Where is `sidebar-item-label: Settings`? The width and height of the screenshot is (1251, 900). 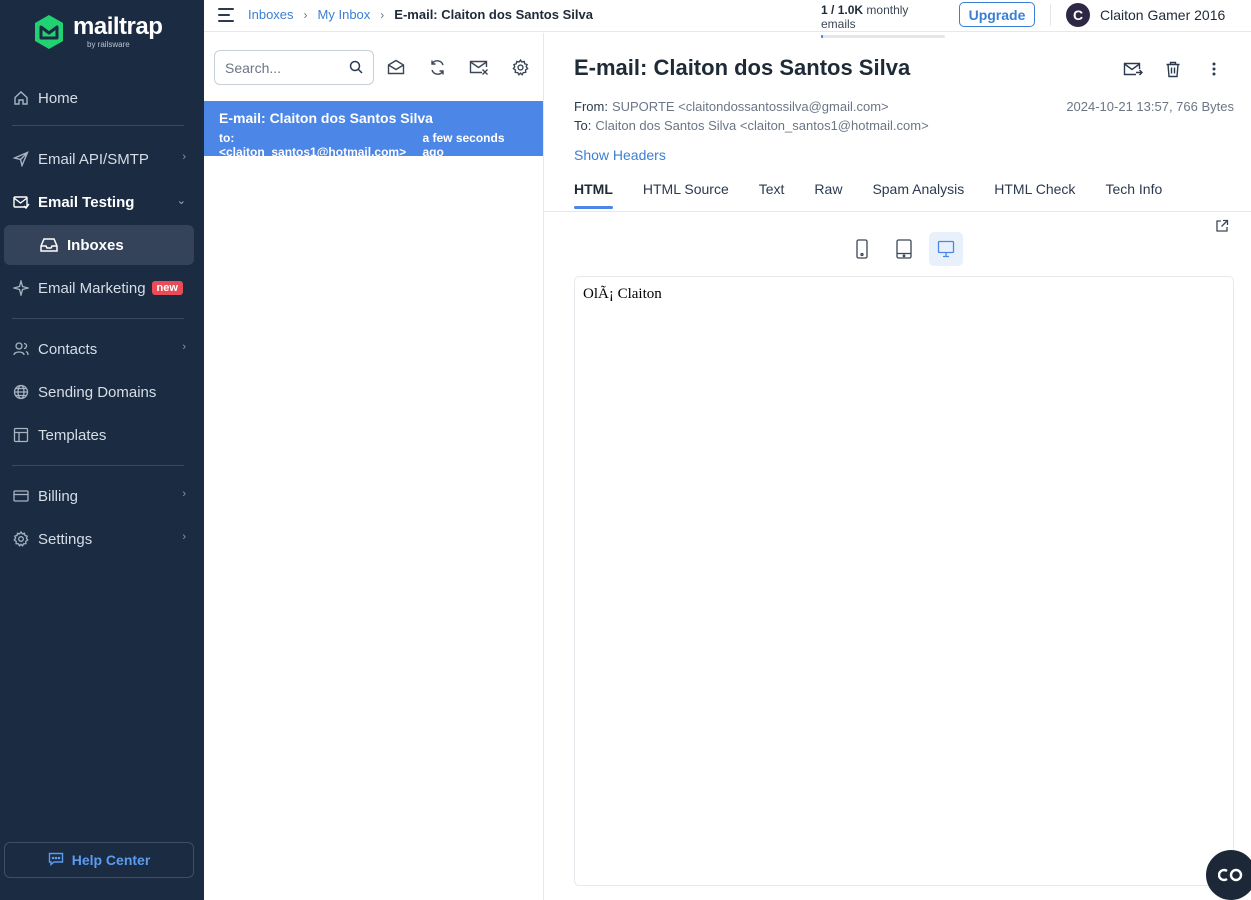
sidebar-item-label: Settings is located at coordinates (65, 539).